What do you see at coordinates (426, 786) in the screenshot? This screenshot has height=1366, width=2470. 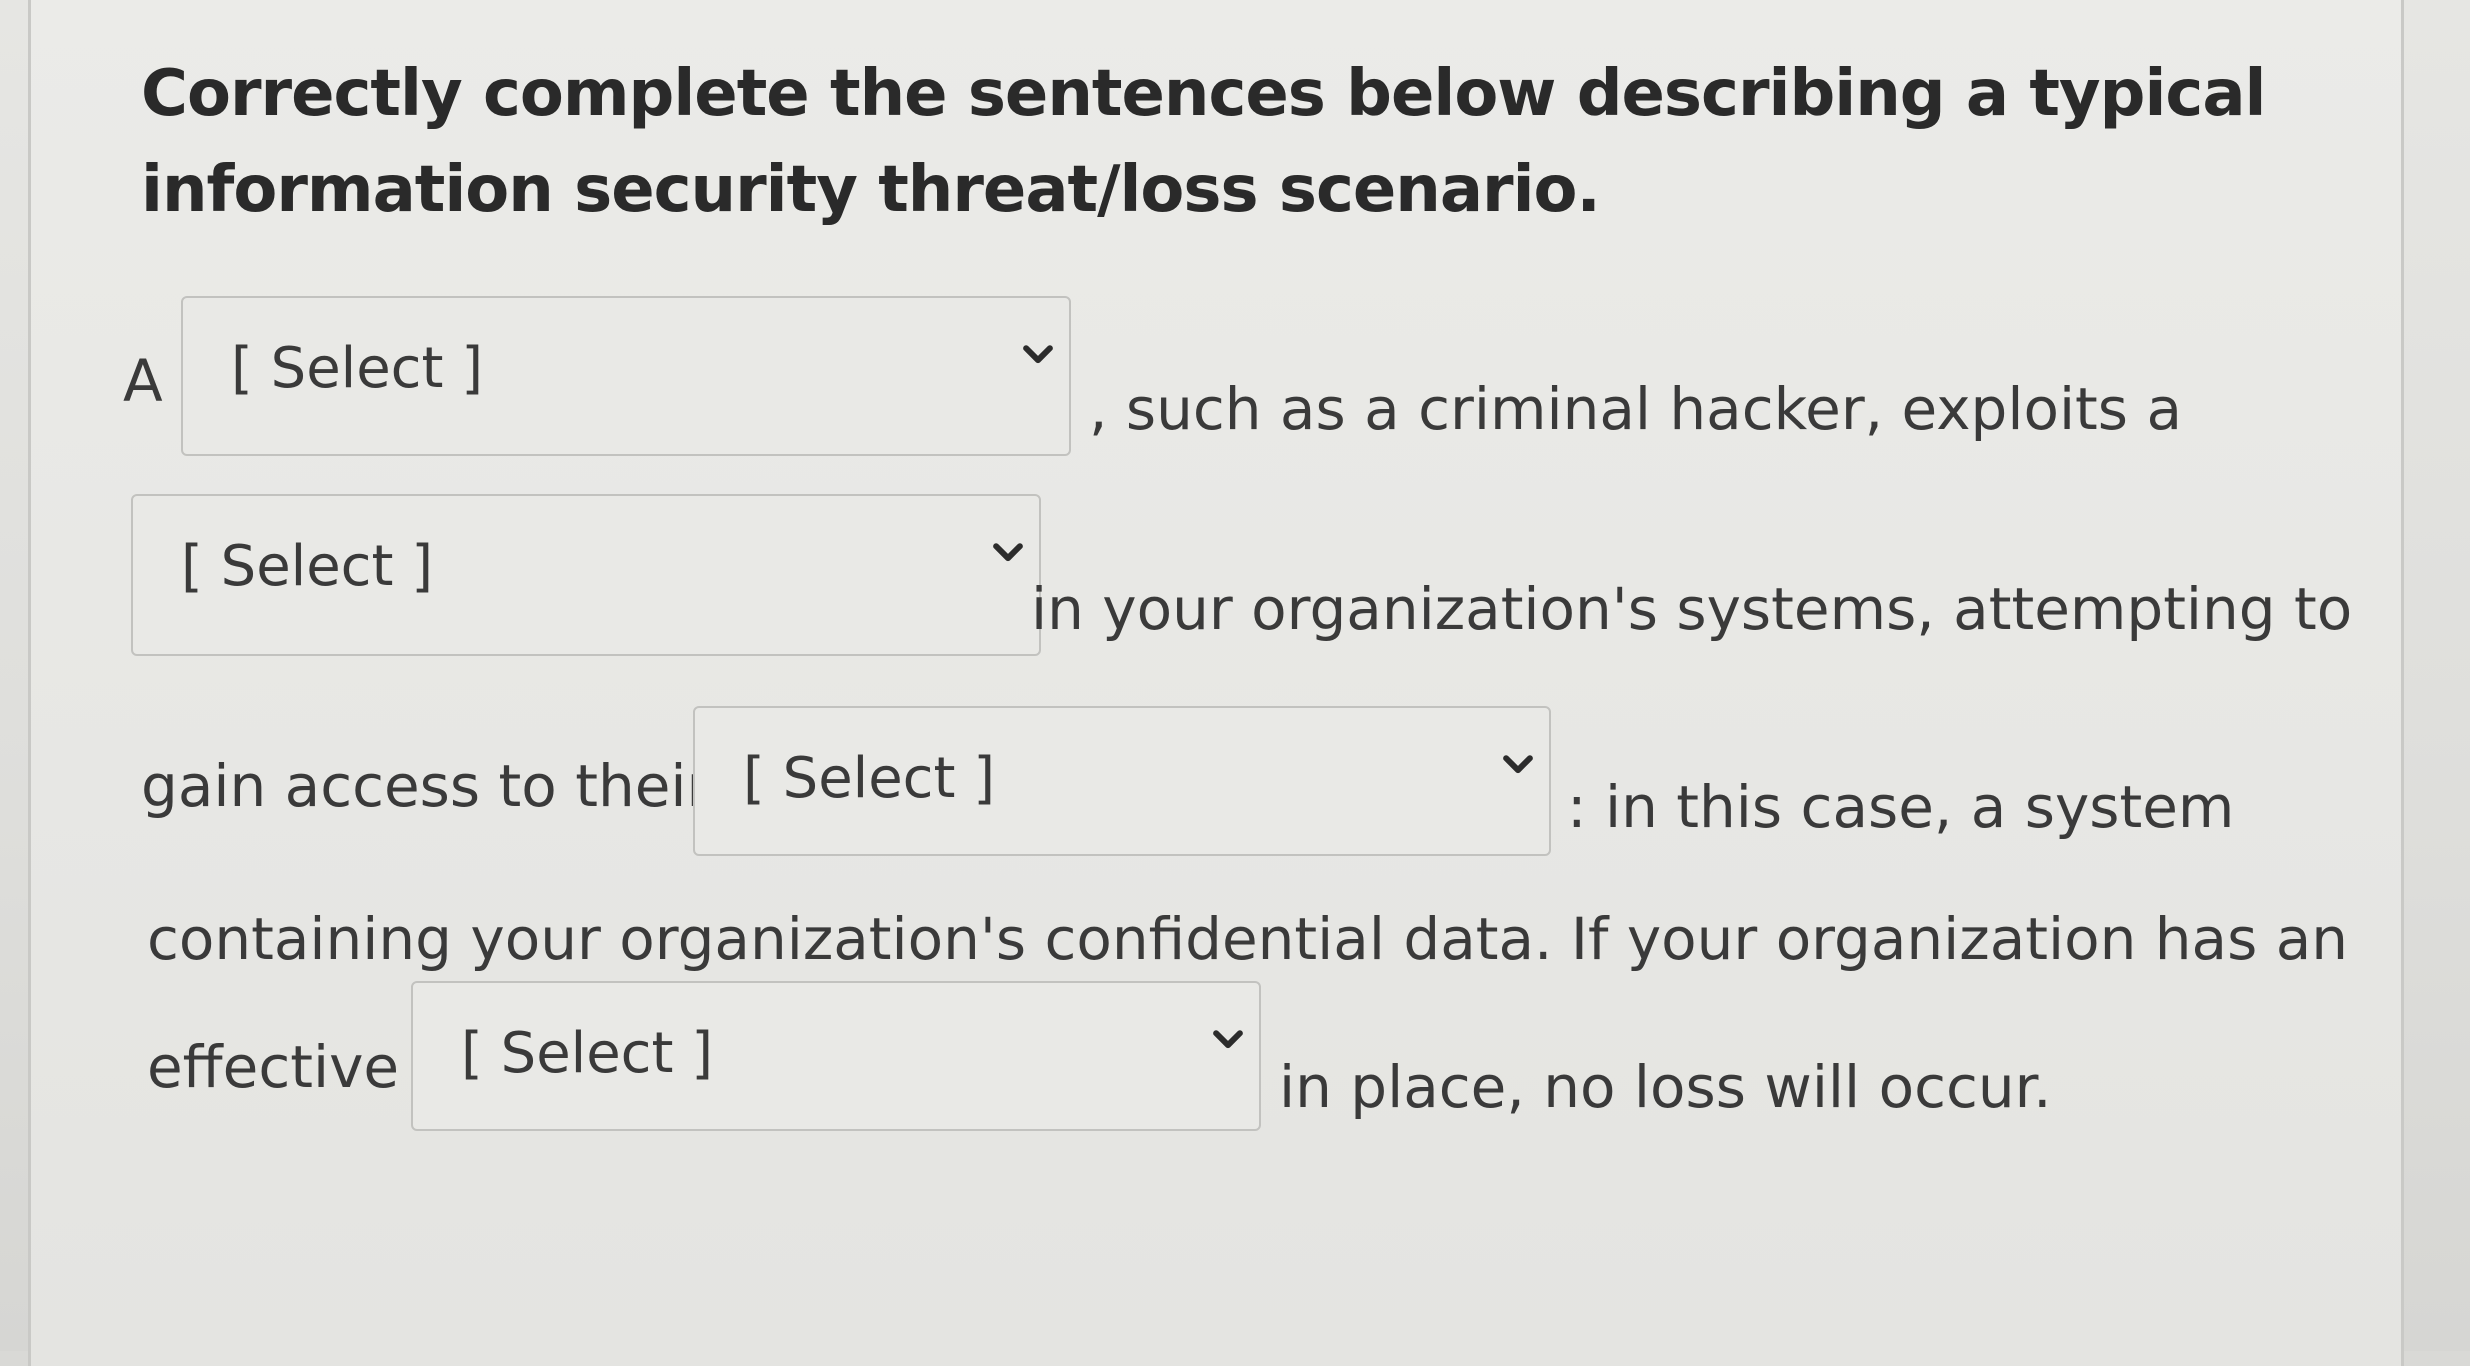 I see `sentence-text-3: gain access to their` at bounding box center [426, 786].